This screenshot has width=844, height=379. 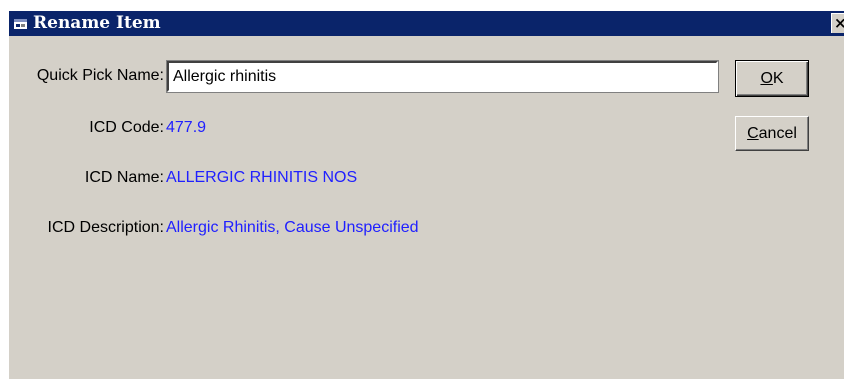 I want to click on ok-mnemonic: O, so click(x=766, y=78).